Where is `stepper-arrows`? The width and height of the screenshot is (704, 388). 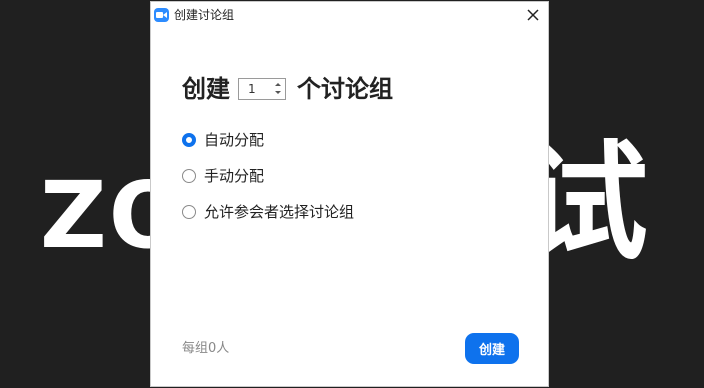 stepper-arrows is located at coordinates (278, 89).